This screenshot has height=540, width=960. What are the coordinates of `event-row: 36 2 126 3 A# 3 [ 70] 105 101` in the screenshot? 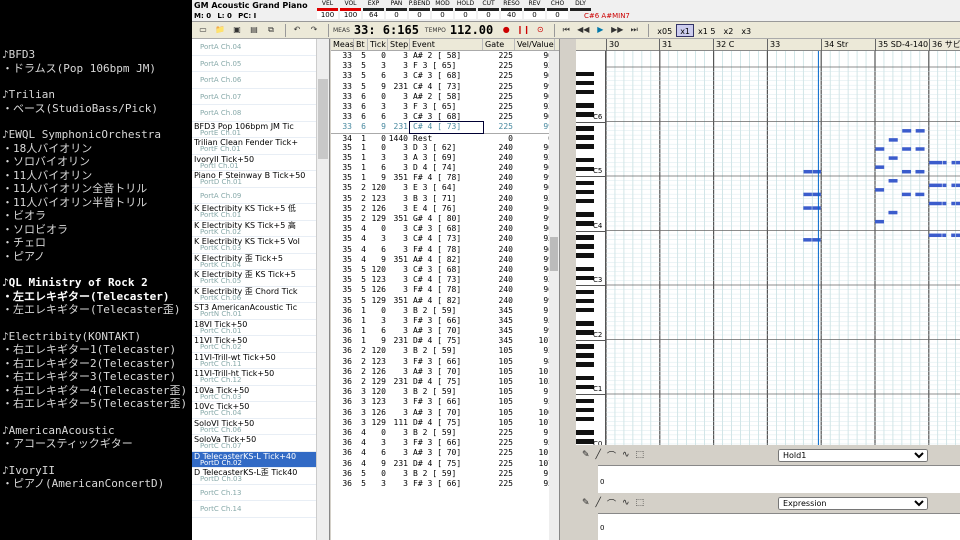 It's located at (445, 372).